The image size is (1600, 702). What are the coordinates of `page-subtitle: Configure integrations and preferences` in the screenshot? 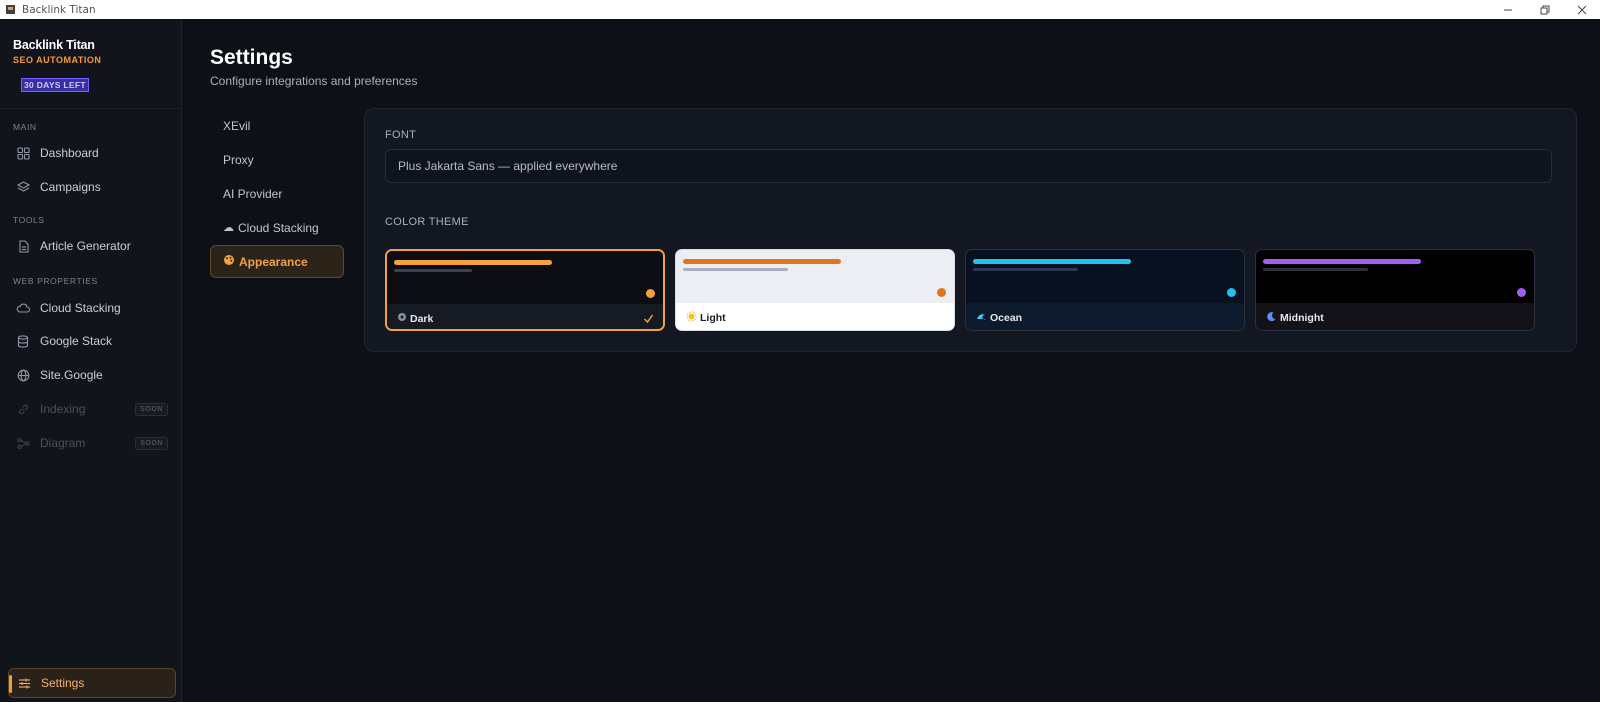 It's located at (314, 81).